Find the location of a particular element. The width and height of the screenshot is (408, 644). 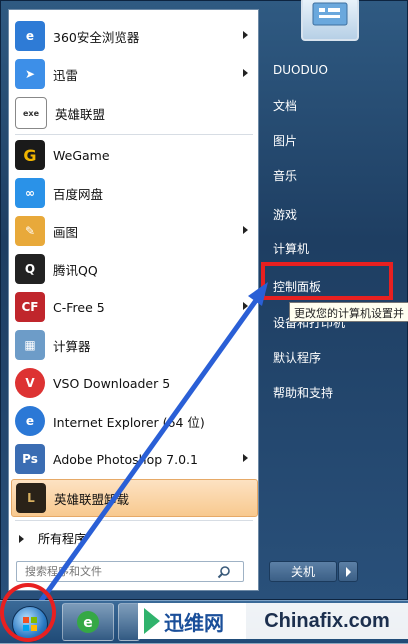

ie-icon: e is located at coordinates (88, 622).